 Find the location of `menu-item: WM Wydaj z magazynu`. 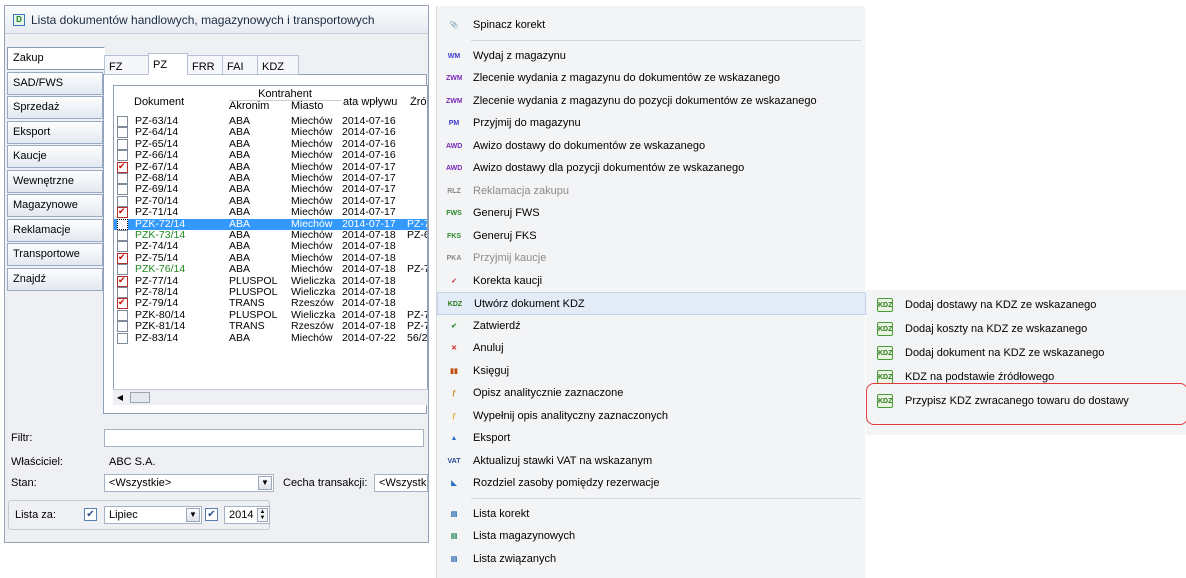

menu-item: WM Wydaj z magazynu is located at coordinates (651, 56).